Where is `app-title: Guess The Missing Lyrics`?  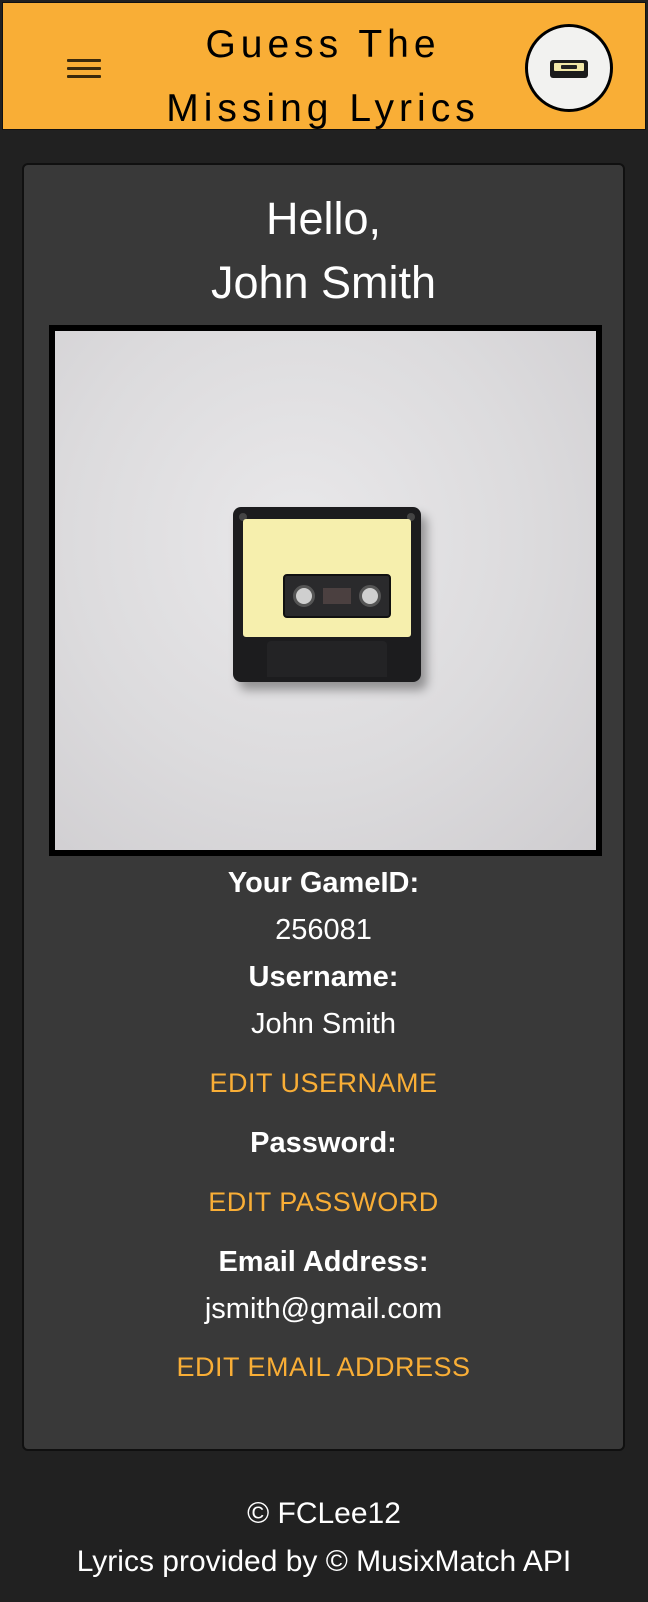
app-title: Guess The Missing Lyrics is located at coordinates (323, 77).